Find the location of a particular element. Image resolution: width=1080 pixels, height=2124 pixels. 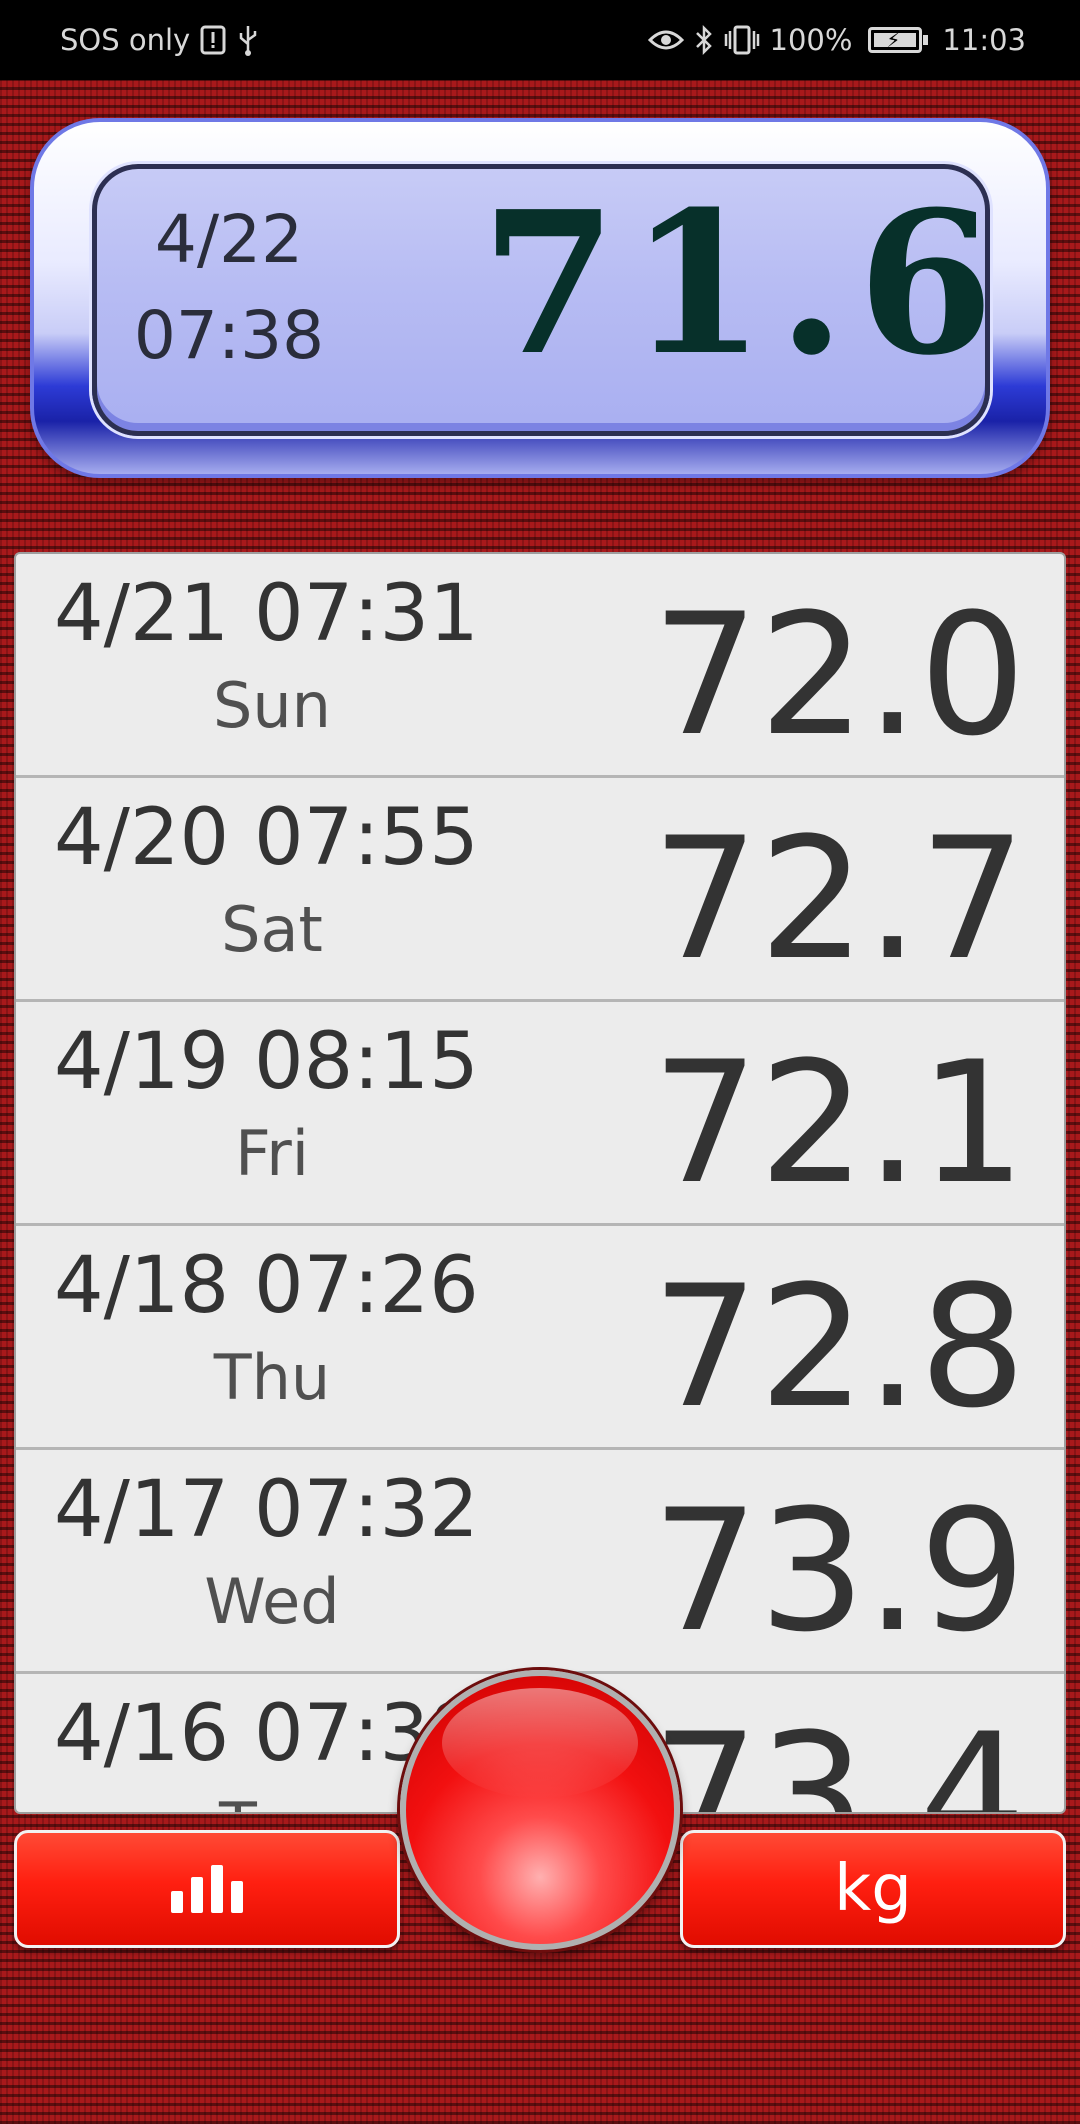

unit-label: kg is located at coordinates (873, 1889).